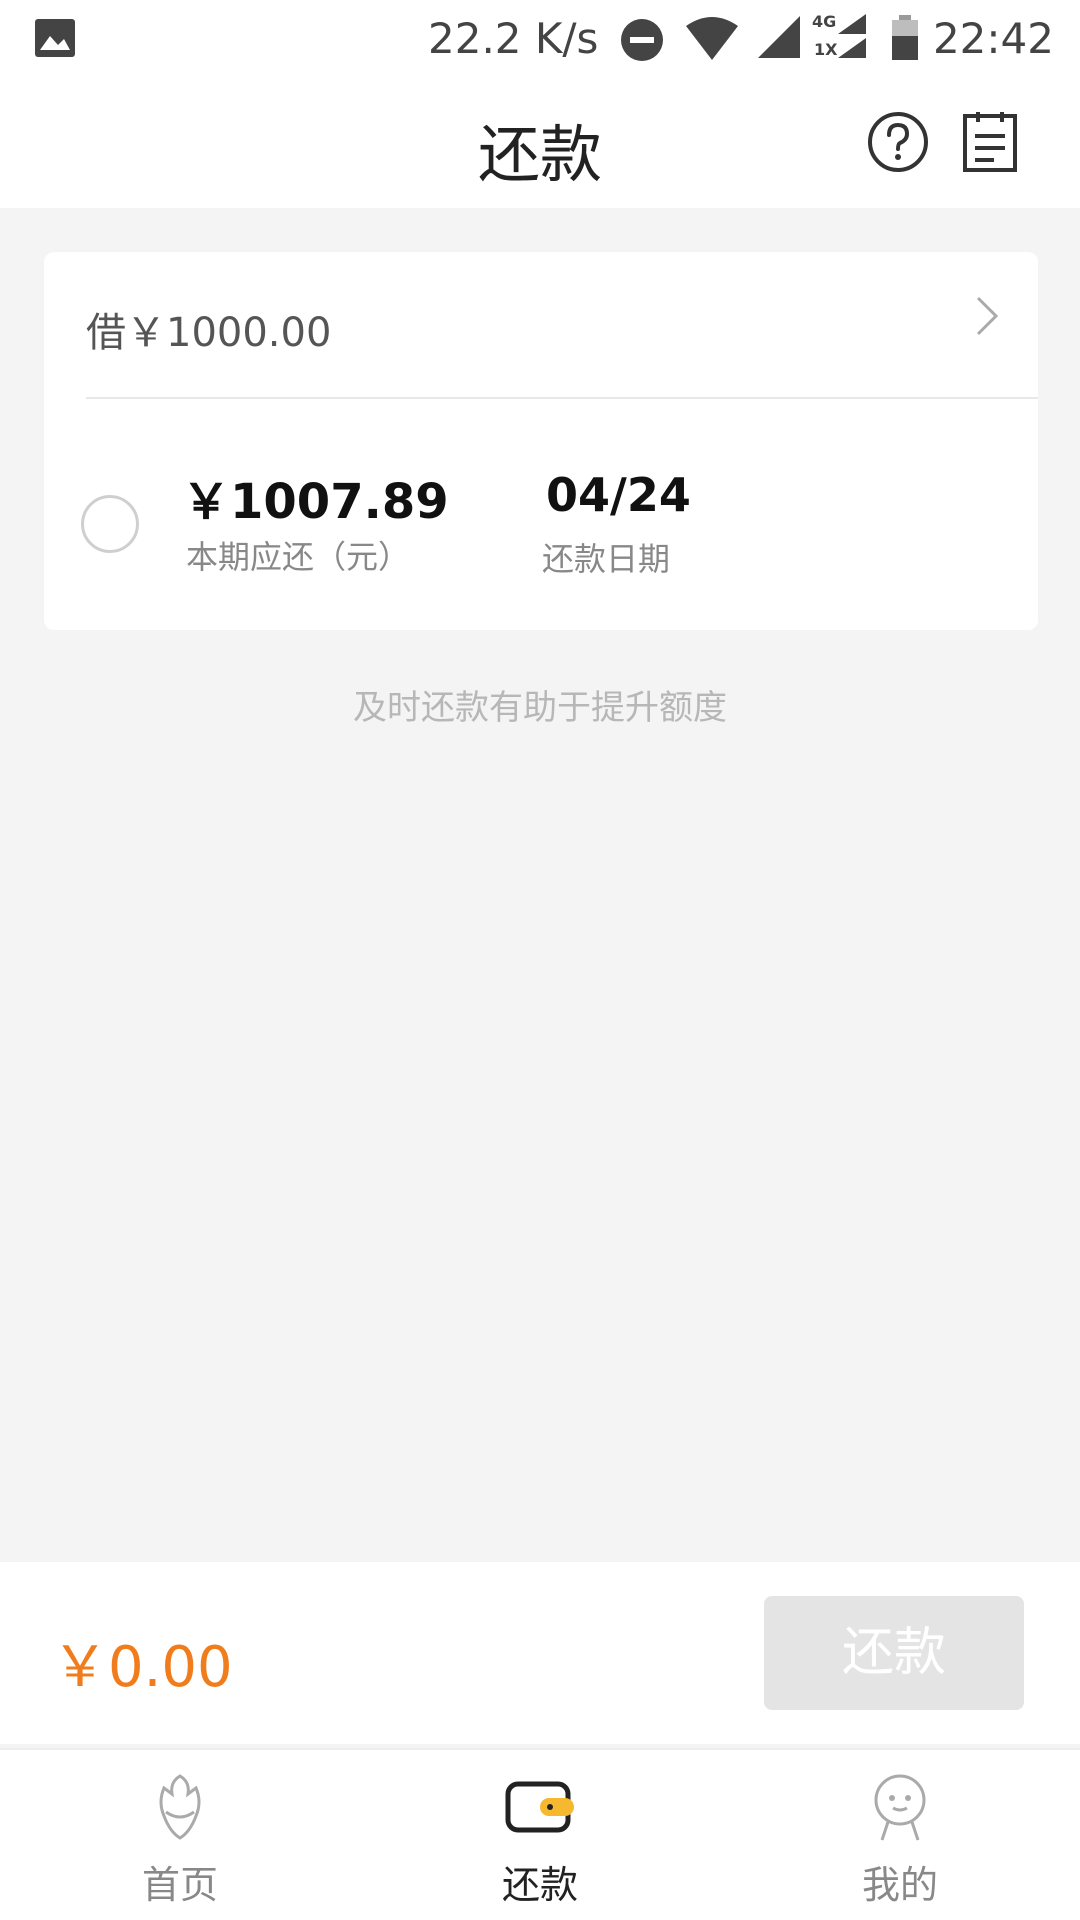 The width and height of the screenshot is (1080, 1920). I want to click on home-icon, so click(180, 1807).